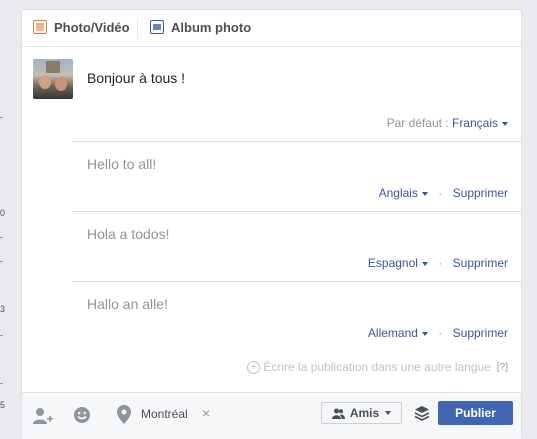 The image size is (537, 439). What do you see at coordinates (3, 405) in the screenshot?
I see `edge-mark: 5` at bounding box center [3, 405].